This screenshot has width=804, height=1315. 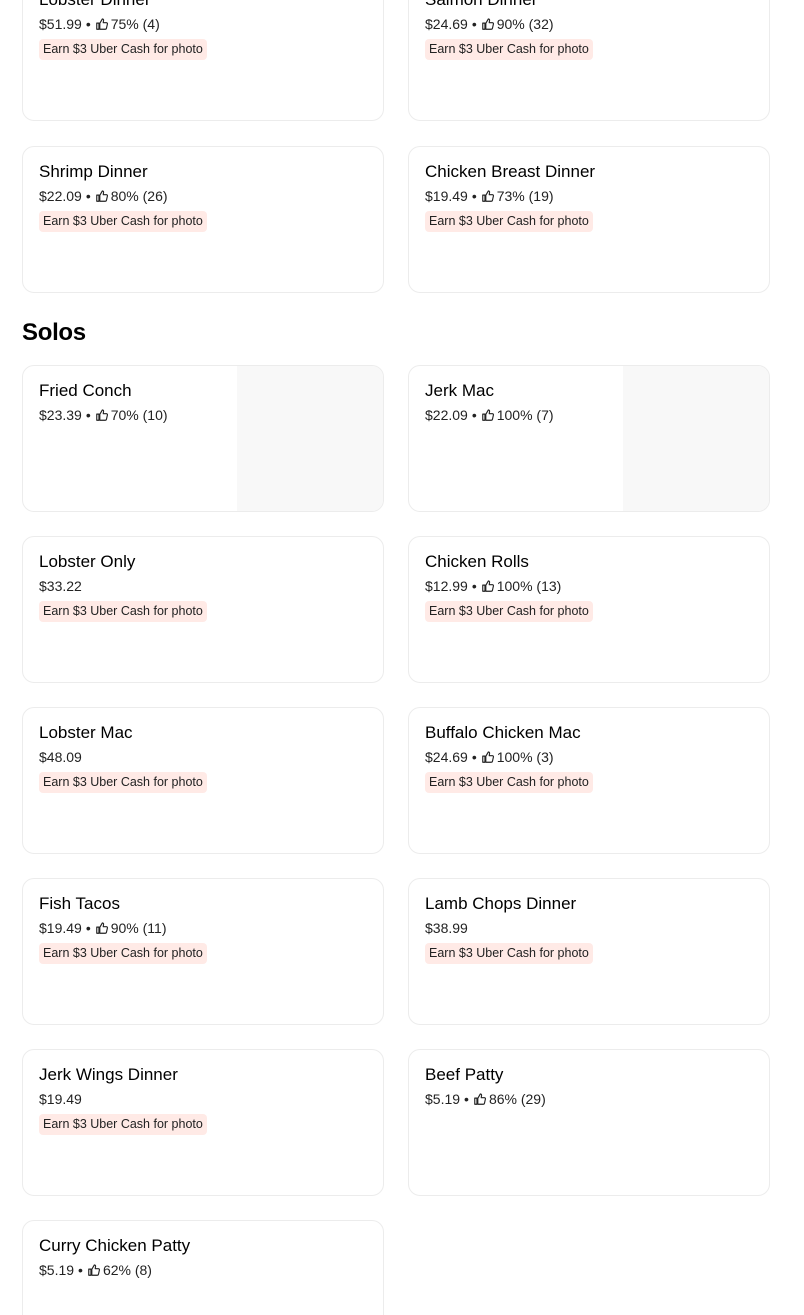 What do you see at coordinates (446, 24) in the screenshot?
I see `item-price: $24.69` at bounding box center [446, 24].